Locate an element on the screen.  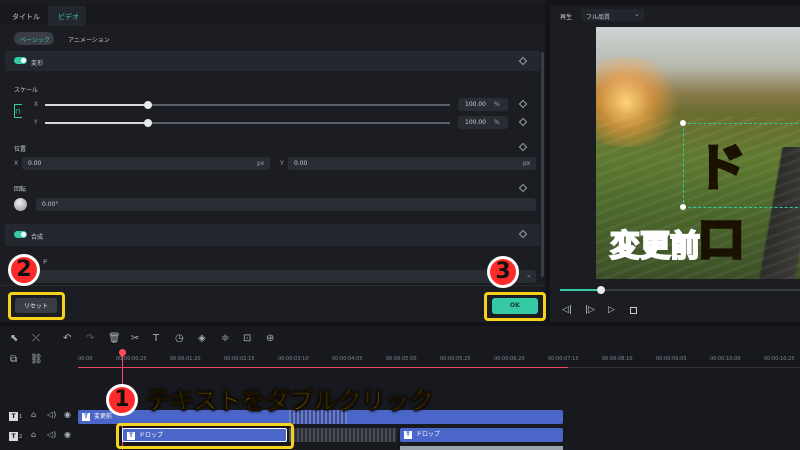
pos-y-value: 0.00 is located at coordinates (301, 163).